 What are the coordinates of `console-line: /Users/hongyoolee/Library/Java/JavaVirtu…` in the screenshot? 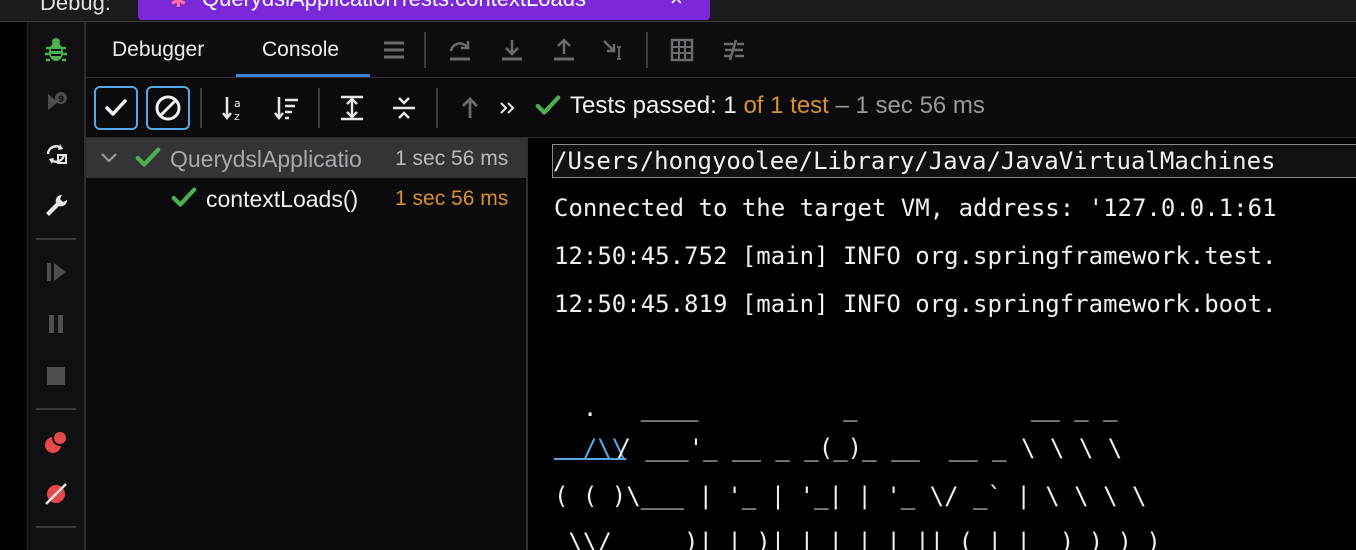 It's located at (954, 161).